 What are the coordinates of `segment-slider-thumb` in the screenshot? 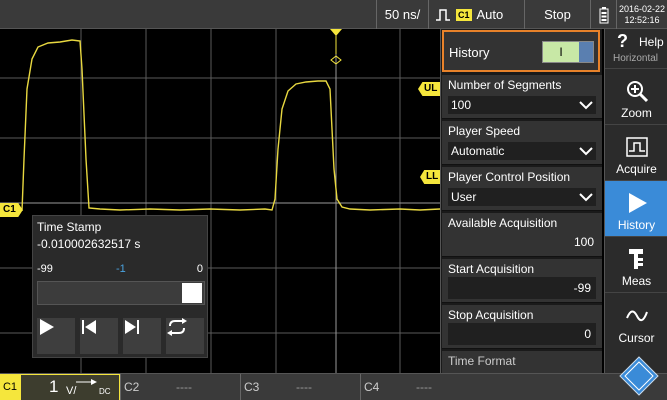 It's located at (192, 293).